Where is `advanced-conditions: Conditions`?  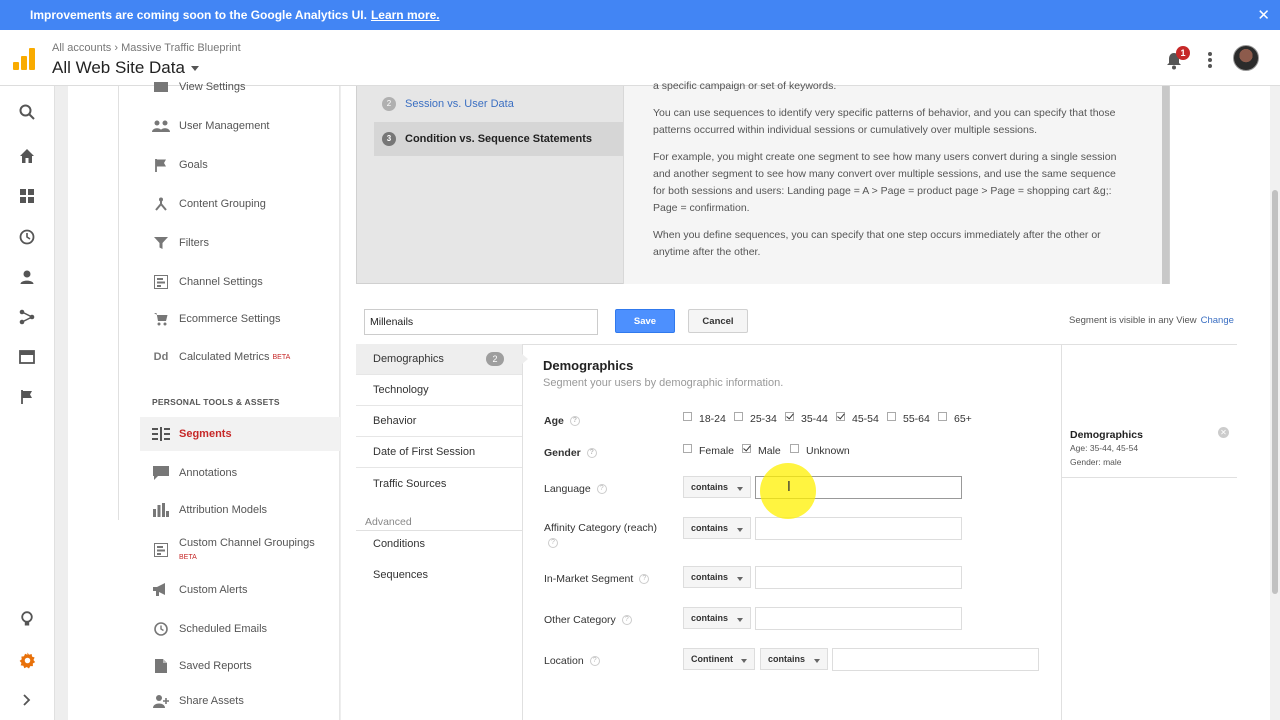 advanced-conditions: Conditions is located at coordinates (439, 544).